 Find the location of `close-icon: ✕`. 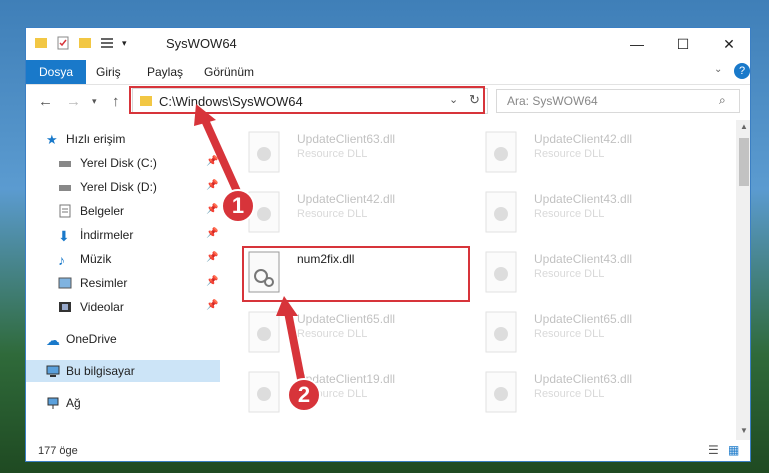

close-icon: ✕ is located at coordinates (729, 43).